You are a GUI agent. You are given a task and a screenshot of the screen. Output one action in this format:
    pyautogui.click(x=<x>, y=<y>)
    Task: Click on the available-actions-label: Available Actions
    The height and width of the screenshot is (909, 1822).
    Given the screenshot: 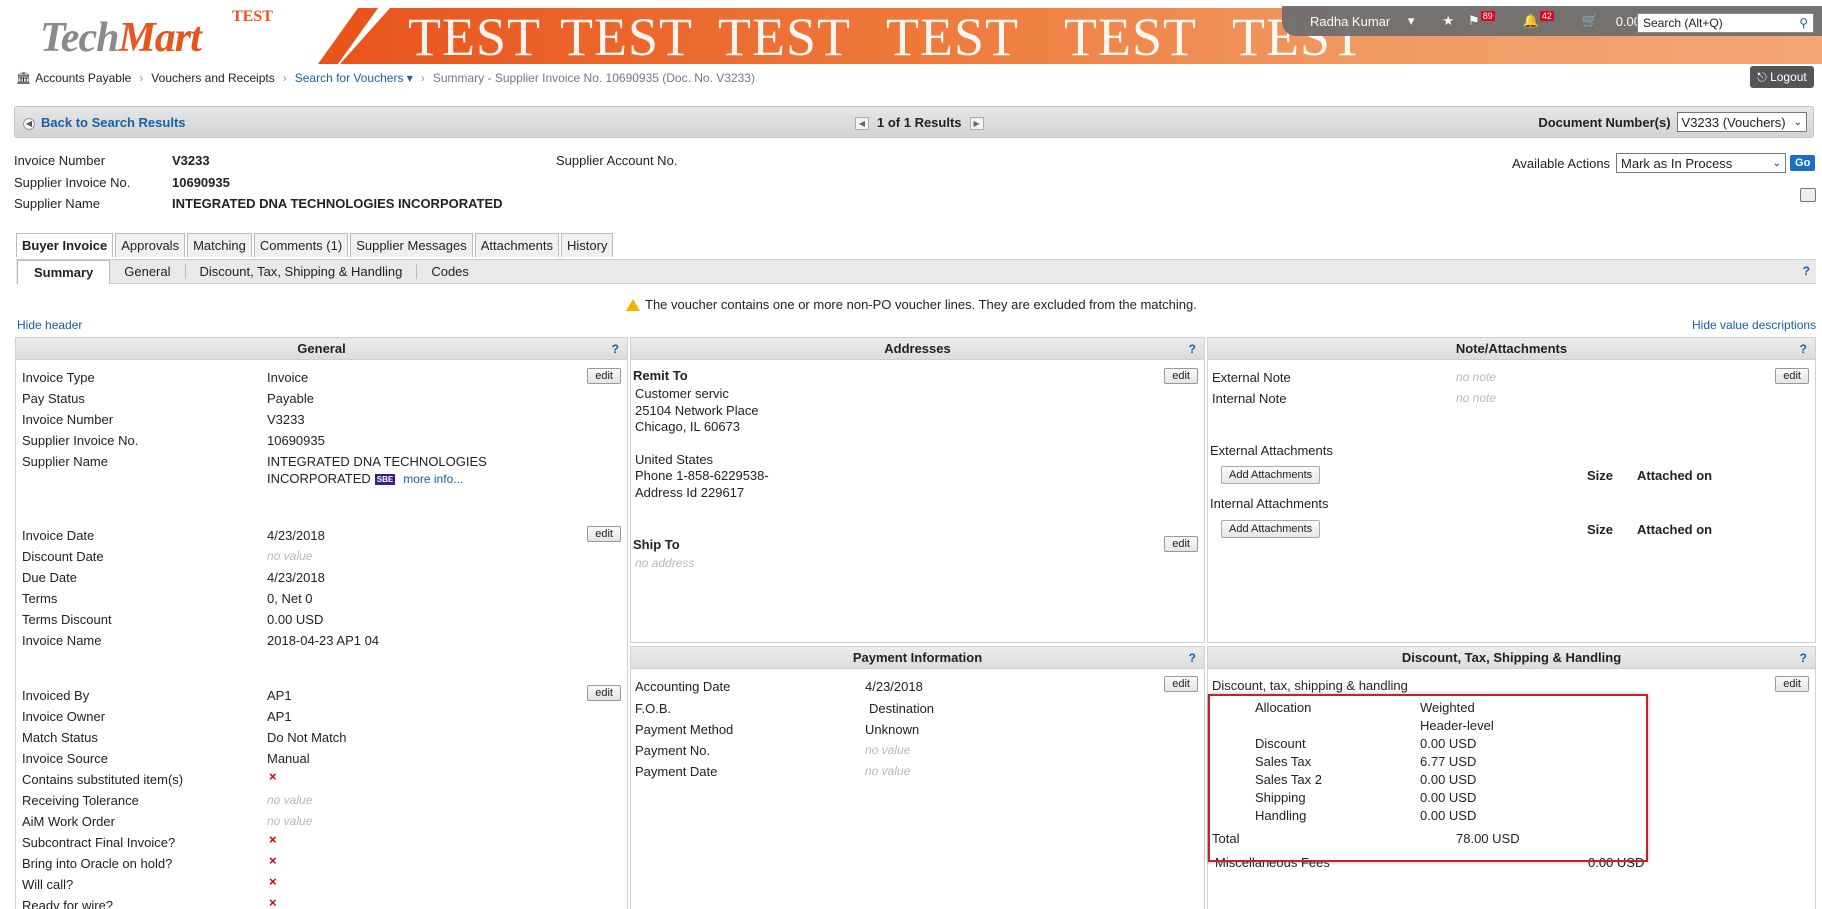 What is the action you would take?
    pyautogui.click(x=1561, y=163)
    